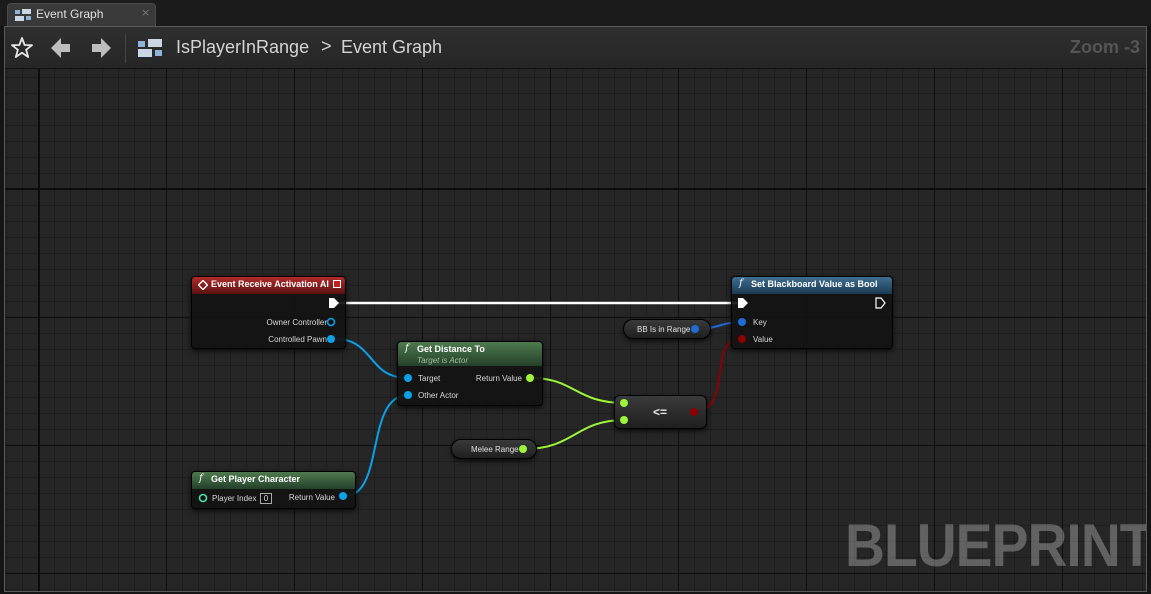 The image size is (1151, 594). Describe the element at coordinates (743, 303) in the screenshot. I see `exec-in-pin` at that location.